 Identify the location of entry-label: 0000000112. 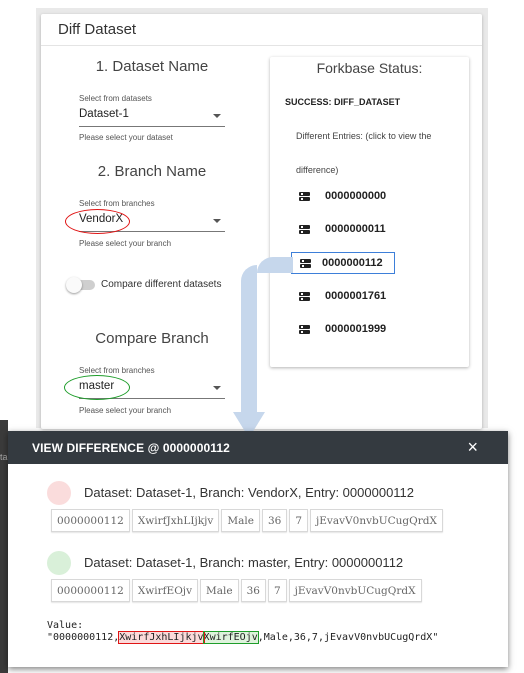
(352, 263).